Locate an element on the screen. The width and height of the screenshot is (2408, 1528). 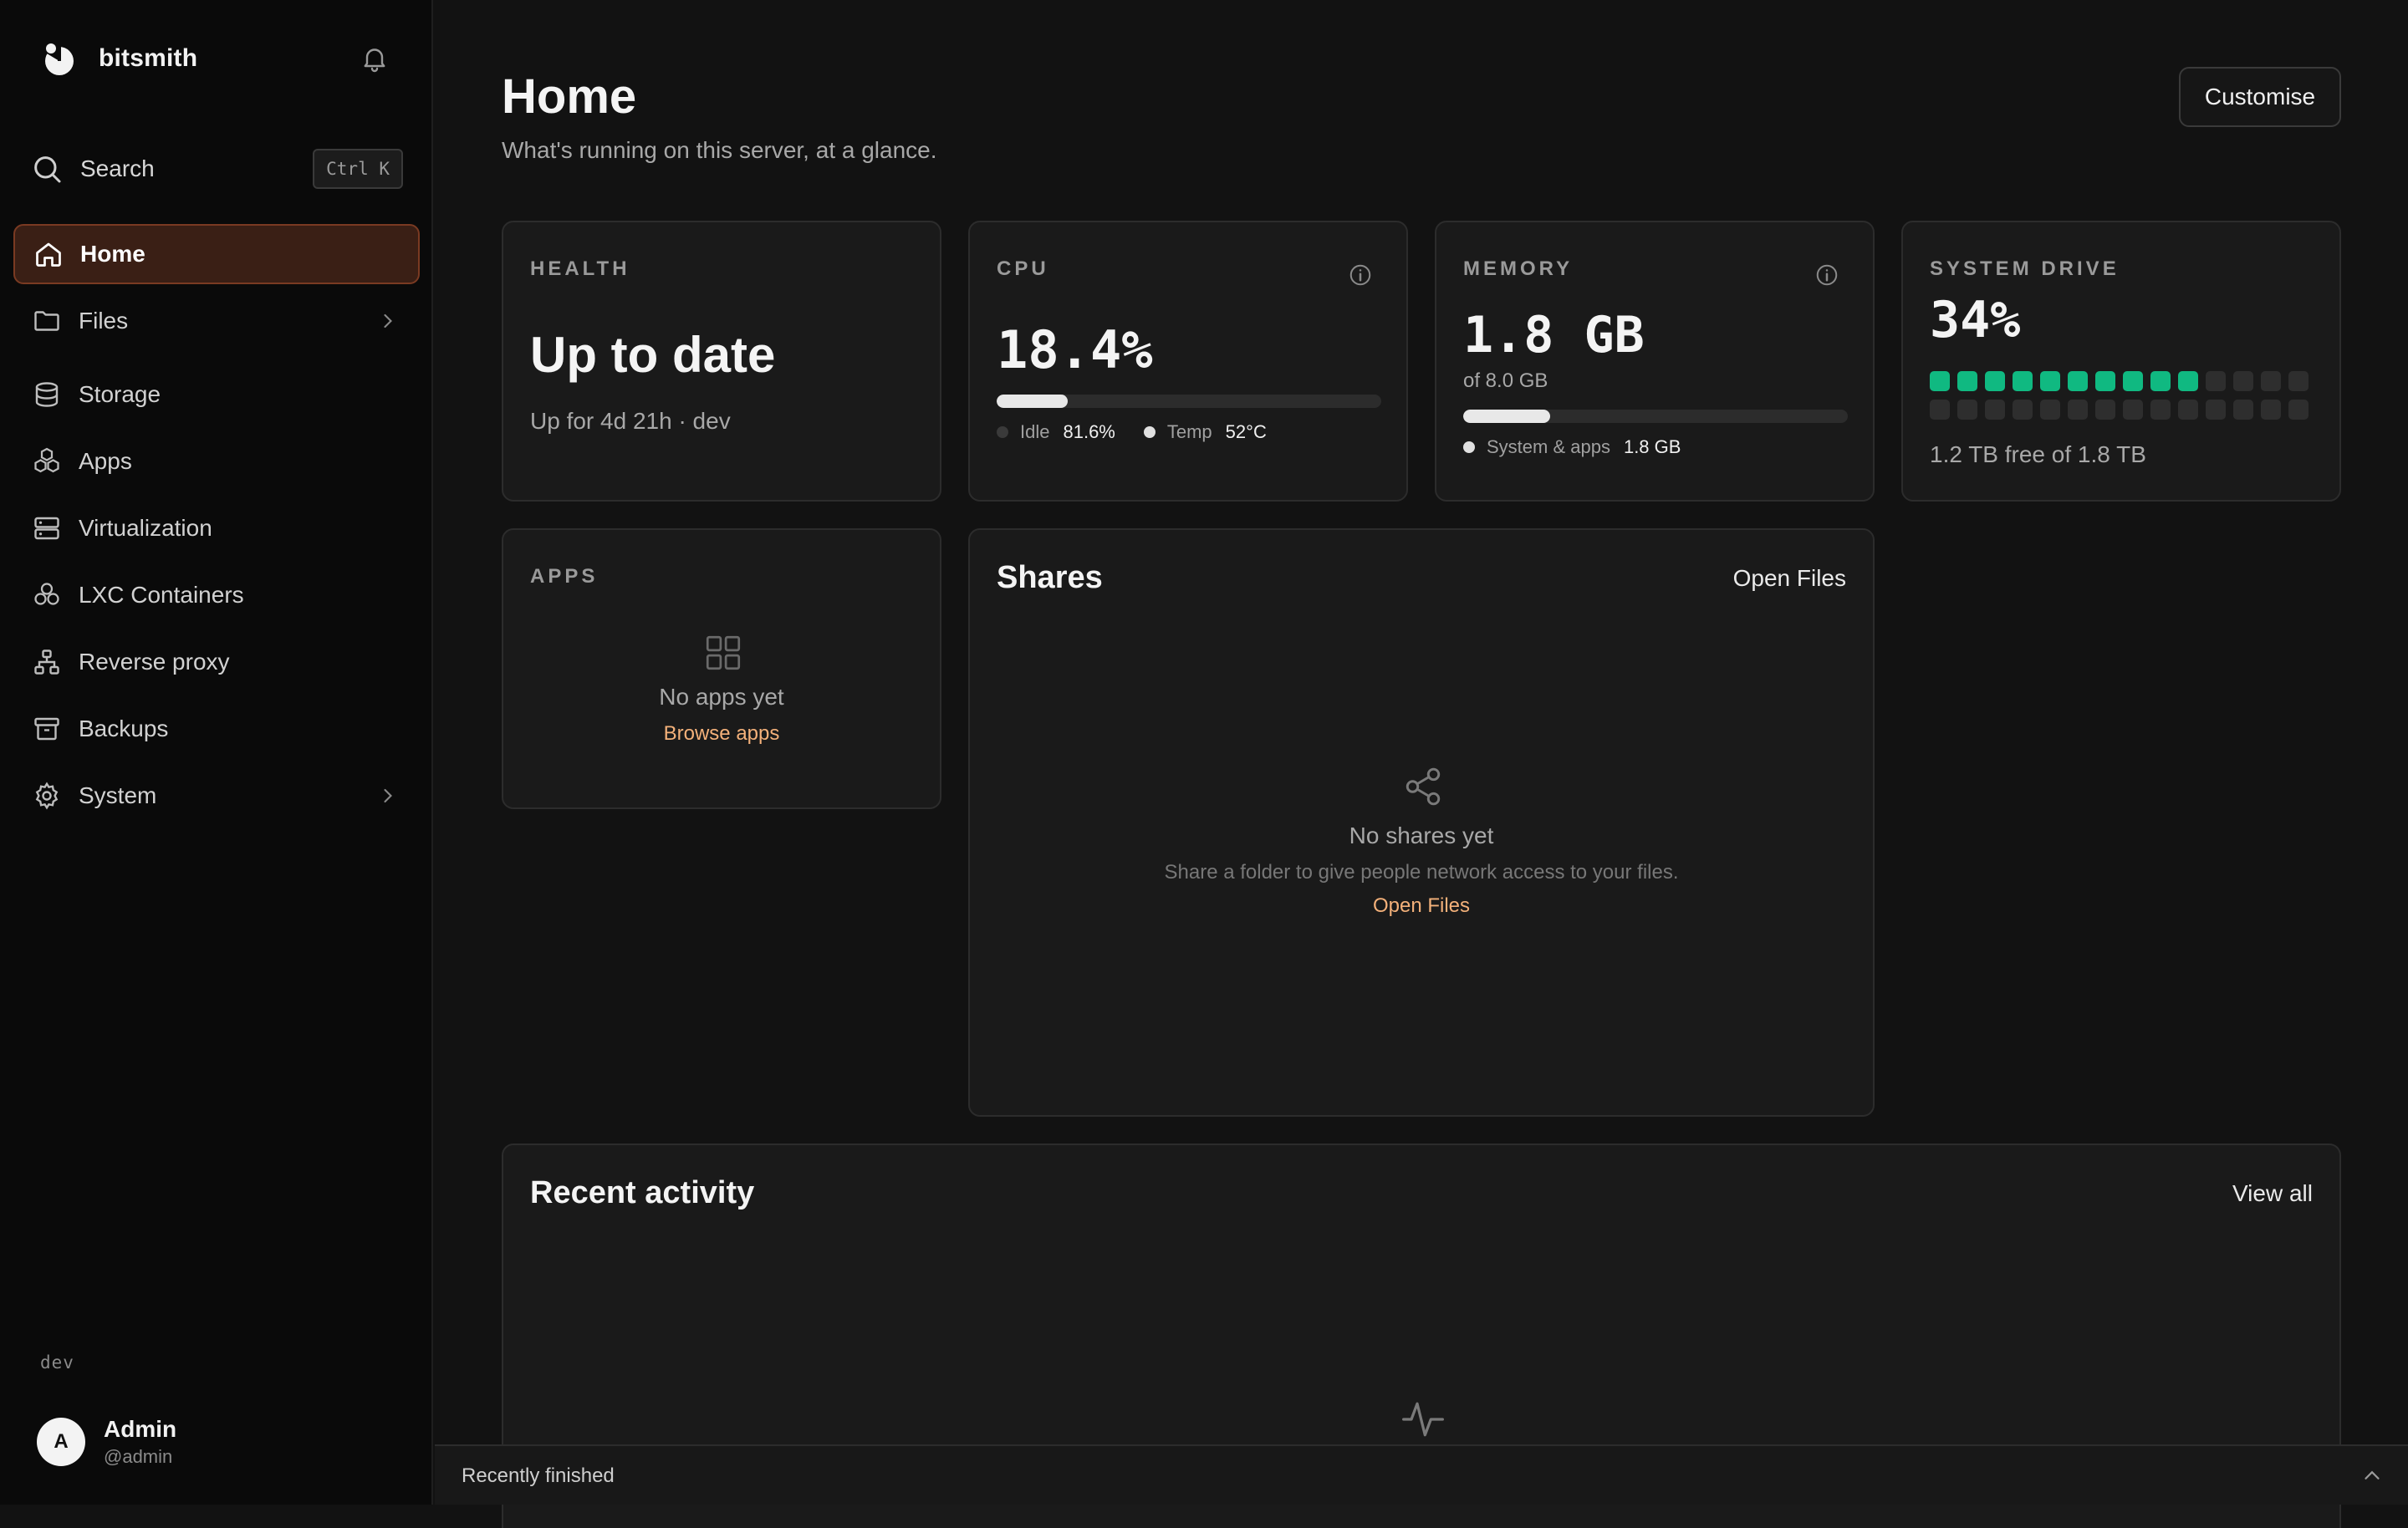
health-status: Up to date is located at coordinates (653, 355).